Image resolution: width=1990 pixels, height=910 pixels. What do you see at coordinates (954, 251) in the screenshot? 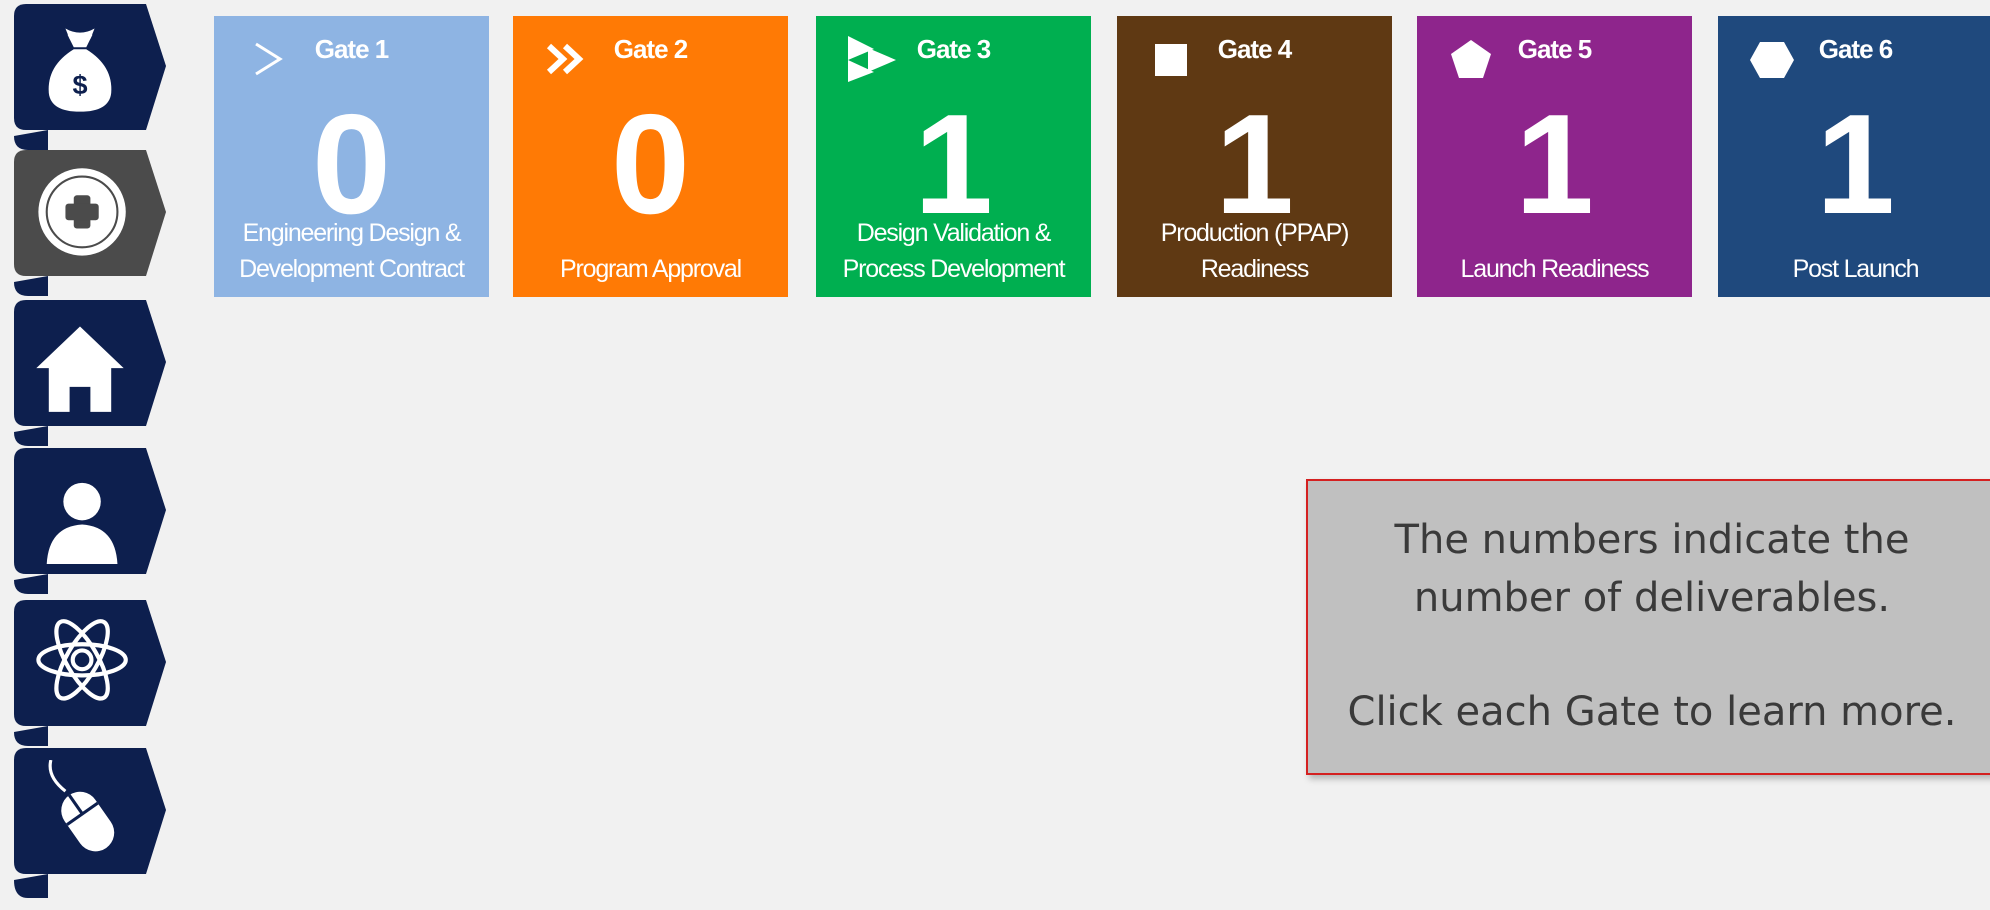
I see `gate-subtitle: Design Validation & Process Development` at bounding box center [954, 251].